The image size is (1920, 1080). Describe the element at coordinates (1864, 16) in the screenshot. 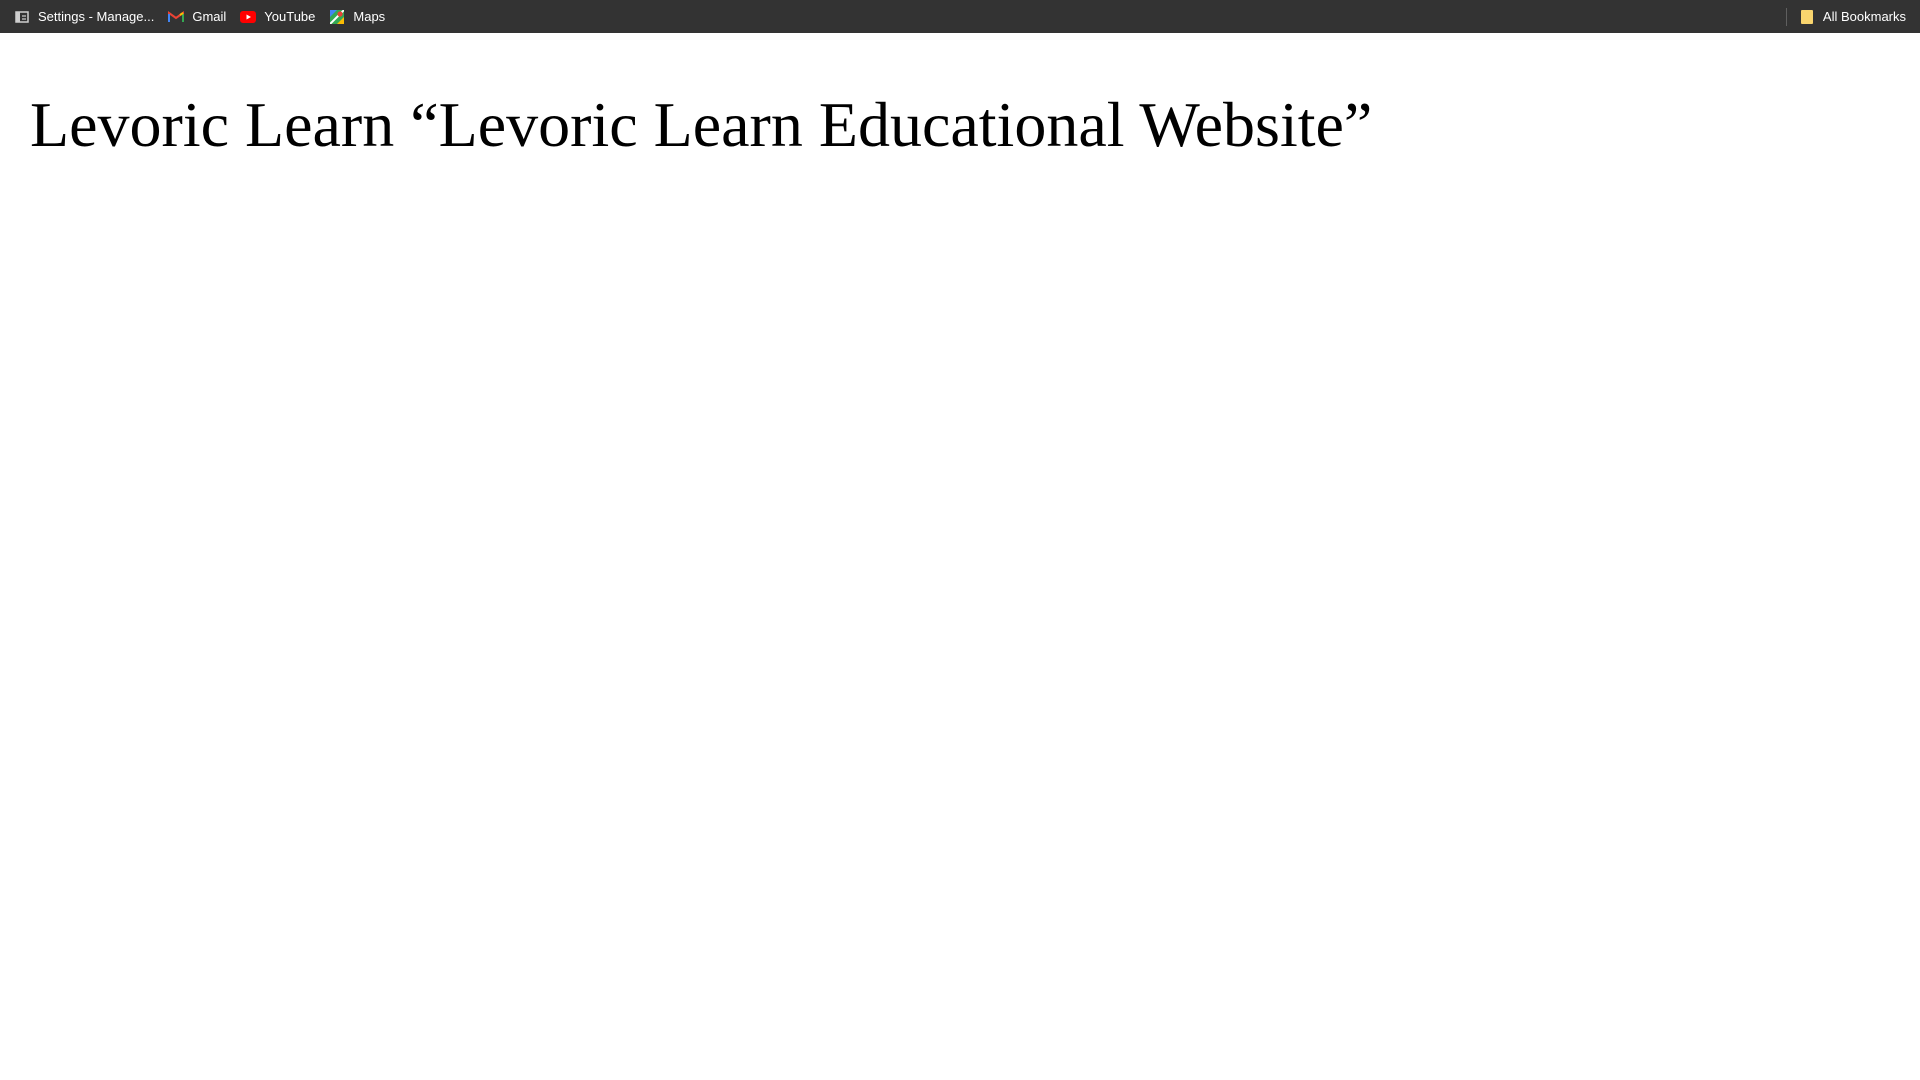

I see `all-bookmarks-label: All Bookmarks` at that location.